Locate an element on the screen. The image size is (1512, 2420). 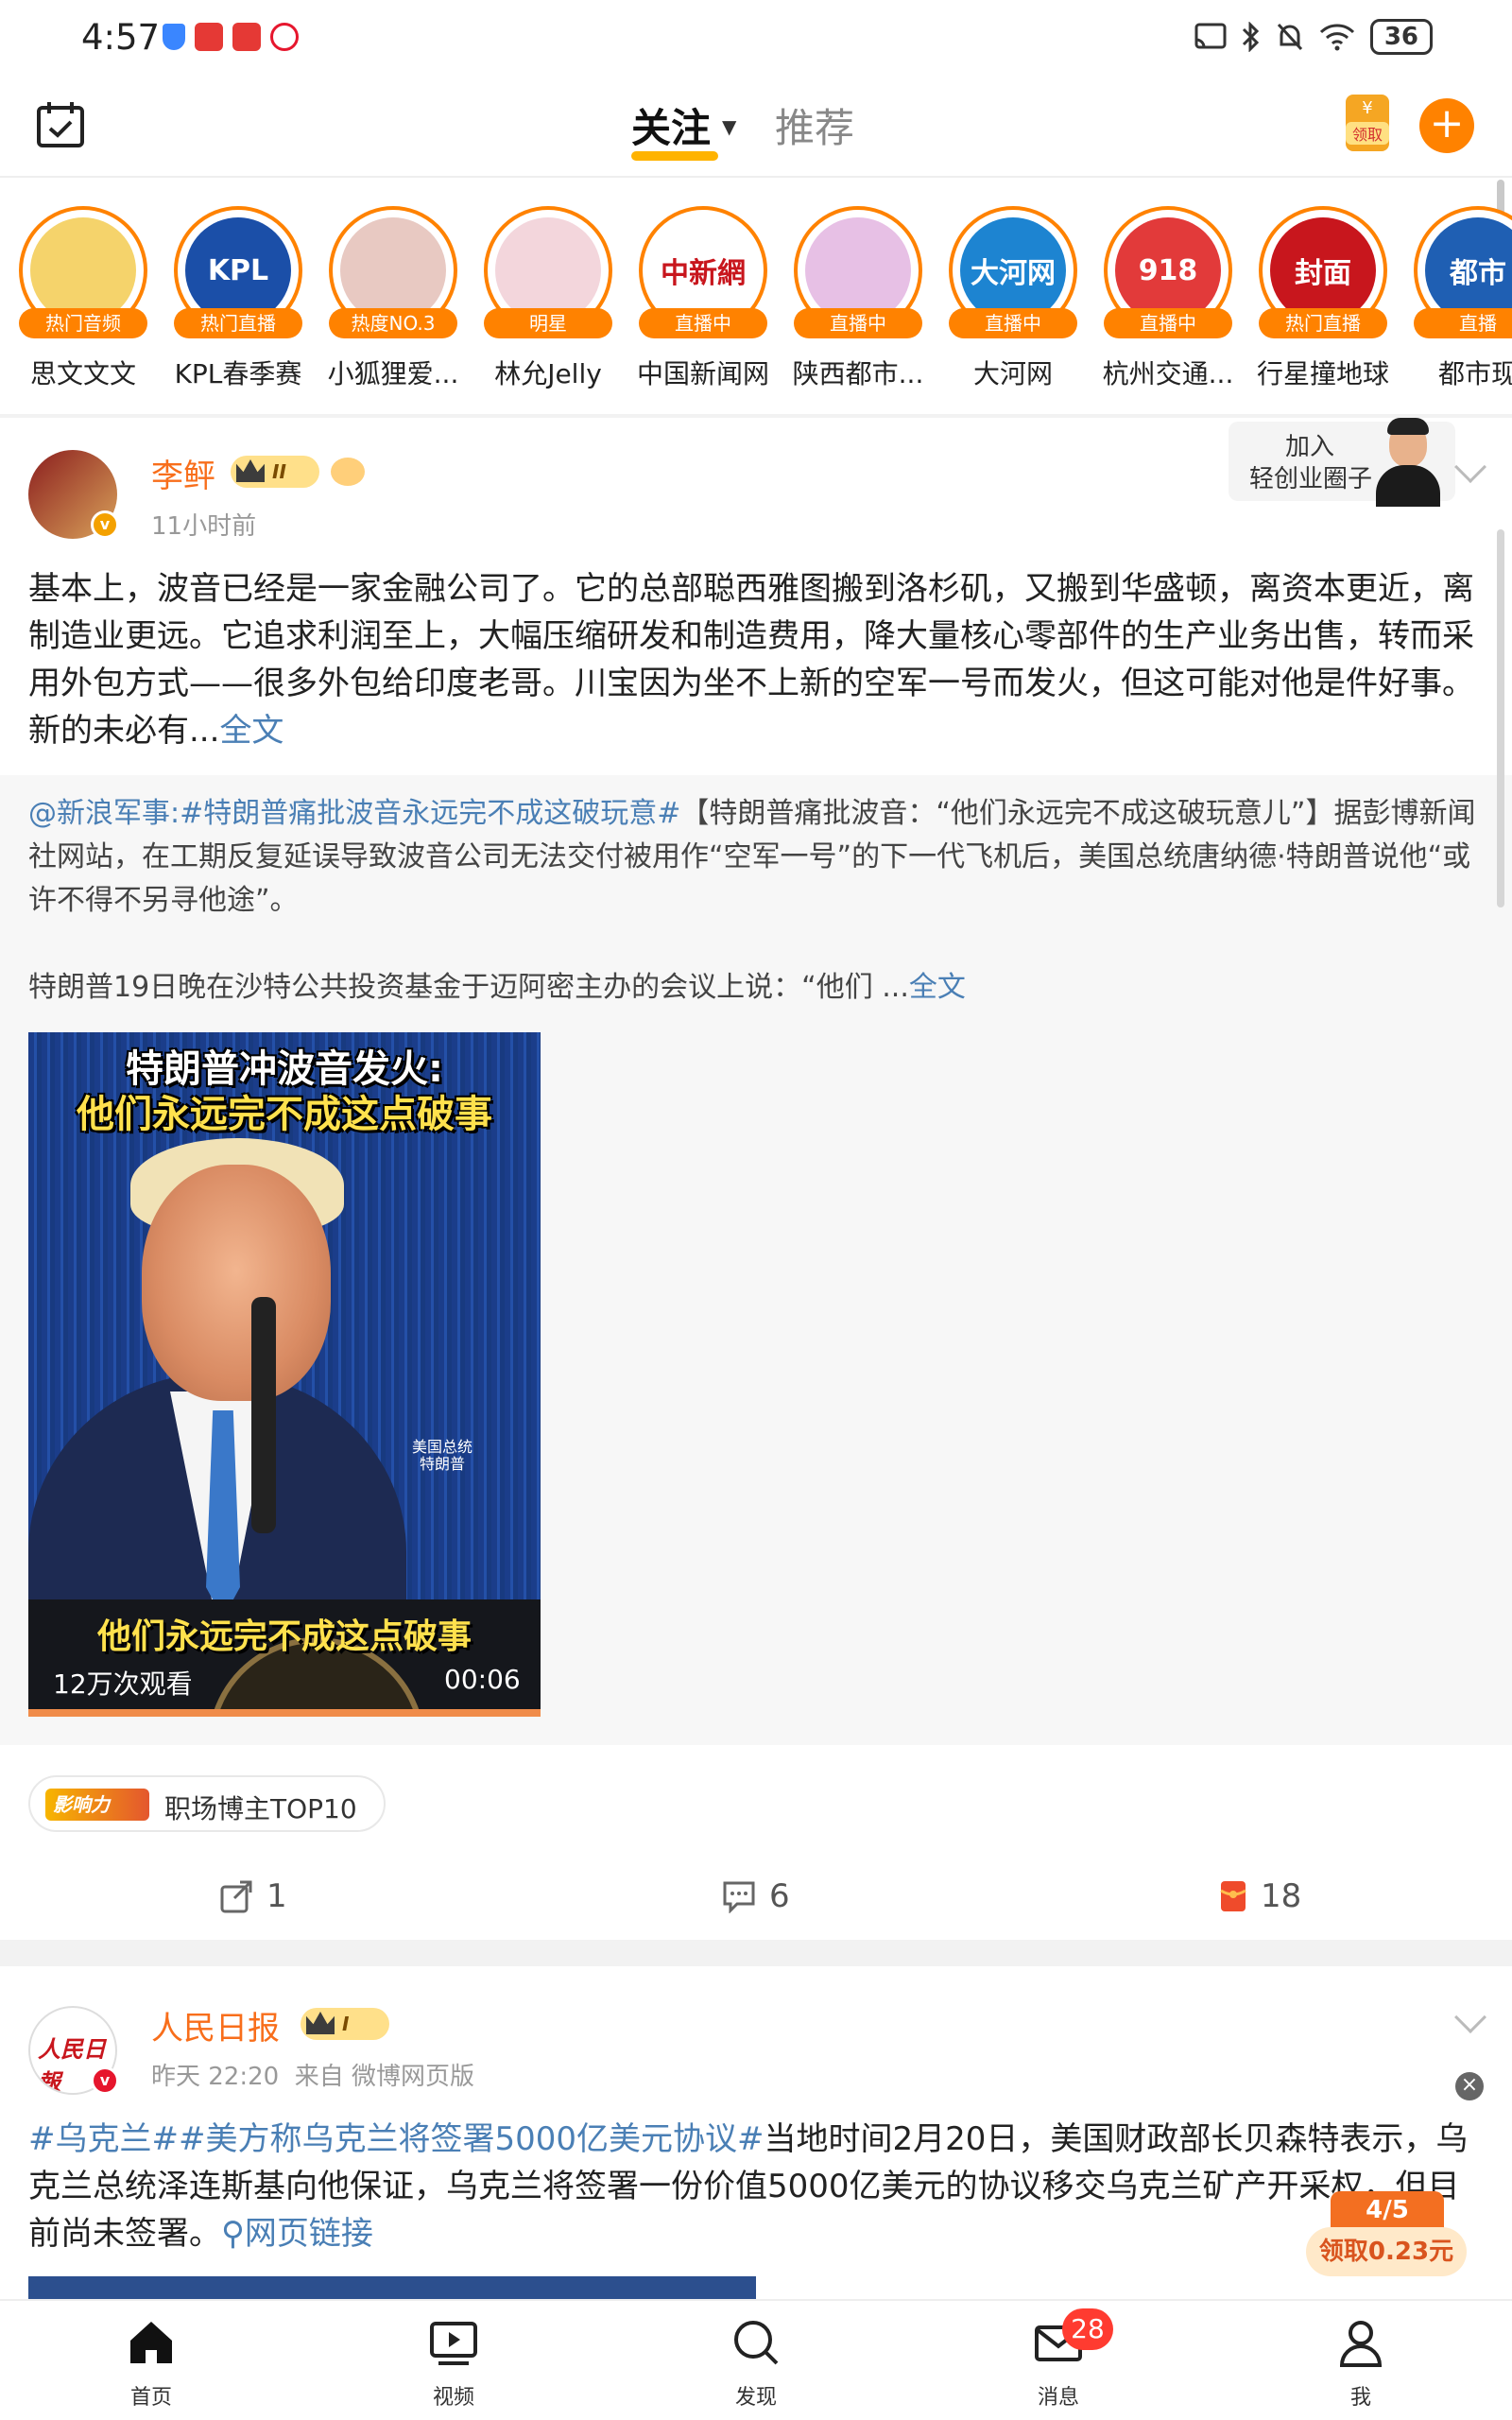
wifi-icon is located at coordinates (1336, 37).